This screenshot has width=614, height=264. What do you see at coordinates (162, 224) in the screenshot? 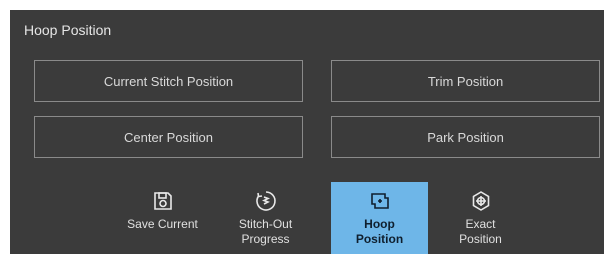
I see `save-current-label: Save Current` at bounding box center [162, 224].